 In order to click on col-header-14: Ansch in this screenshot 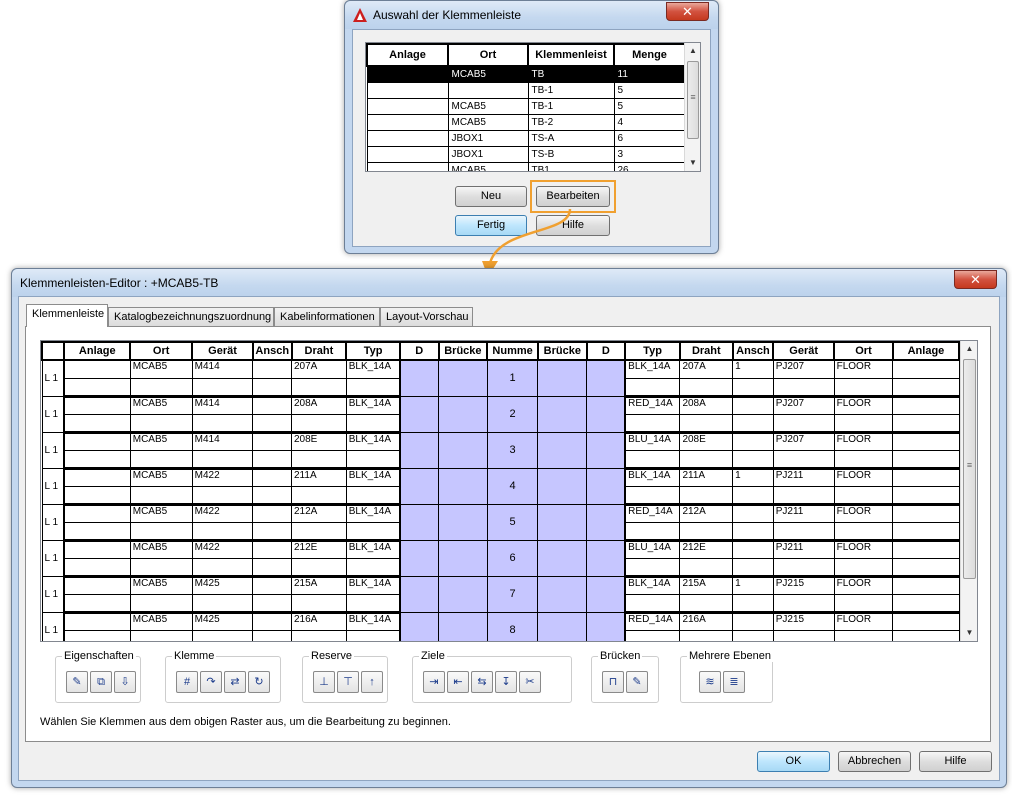, I will do `click(753, 351)`.